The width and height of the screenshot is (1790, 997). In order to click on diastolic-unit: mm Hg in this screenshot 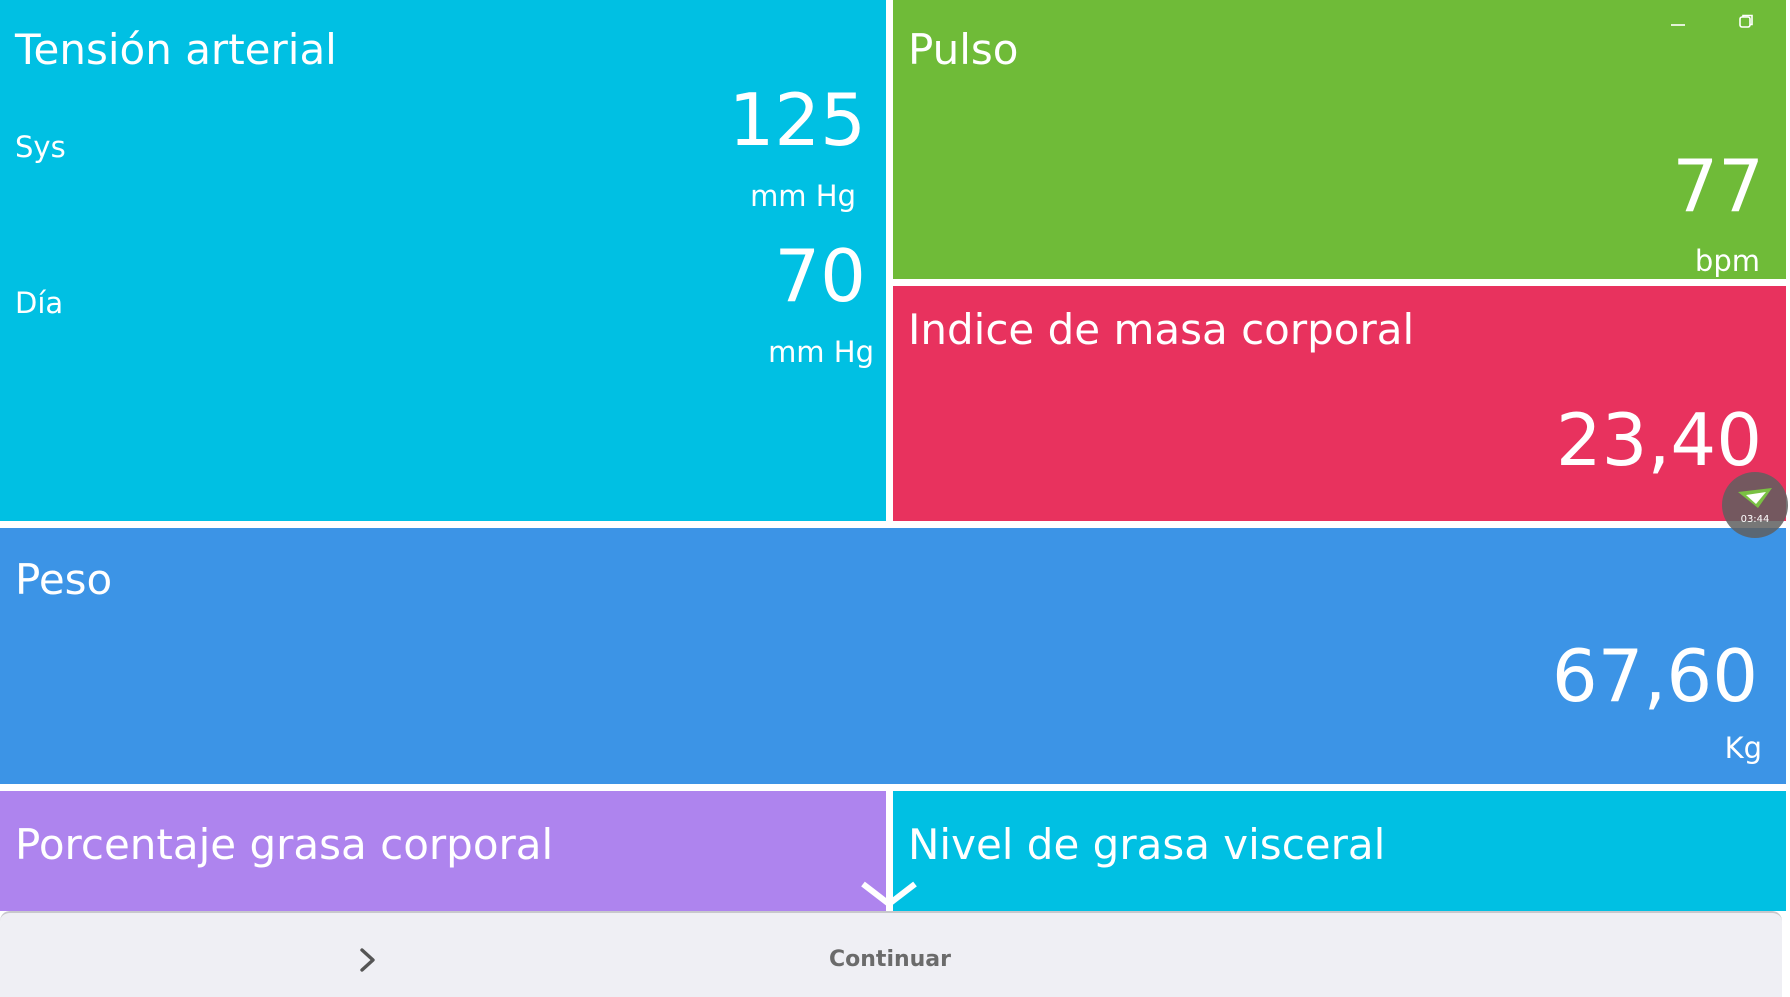, I will do `click(821, 352)`.